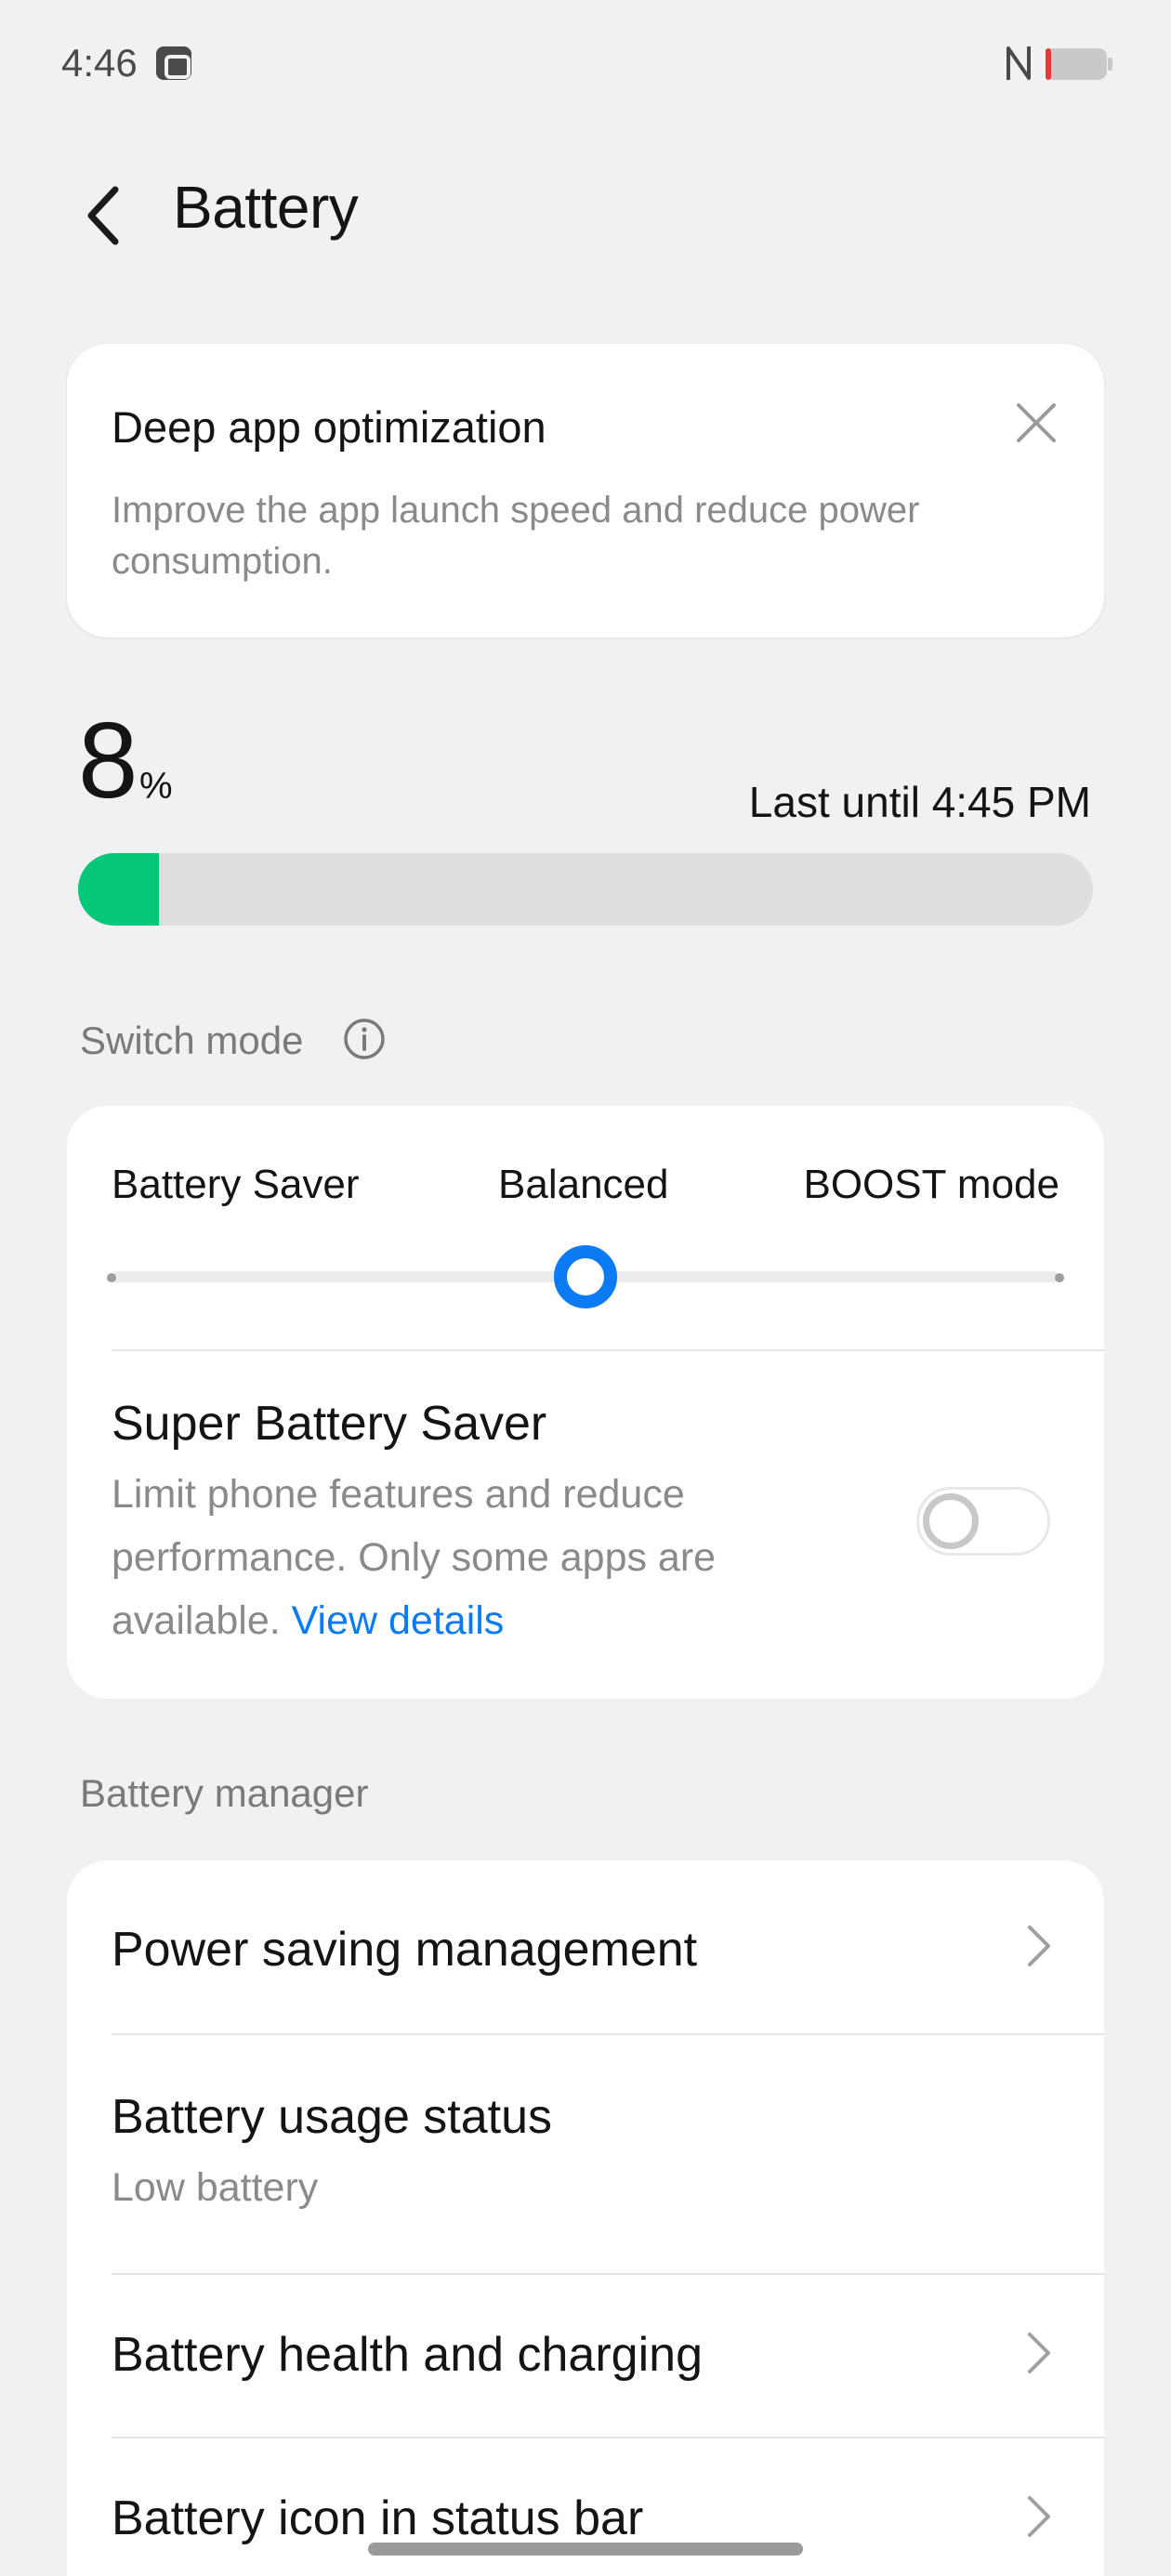  Describe the element at coordinates (174, 63) in the screenshot. I see `notification-app-icon` at that location.